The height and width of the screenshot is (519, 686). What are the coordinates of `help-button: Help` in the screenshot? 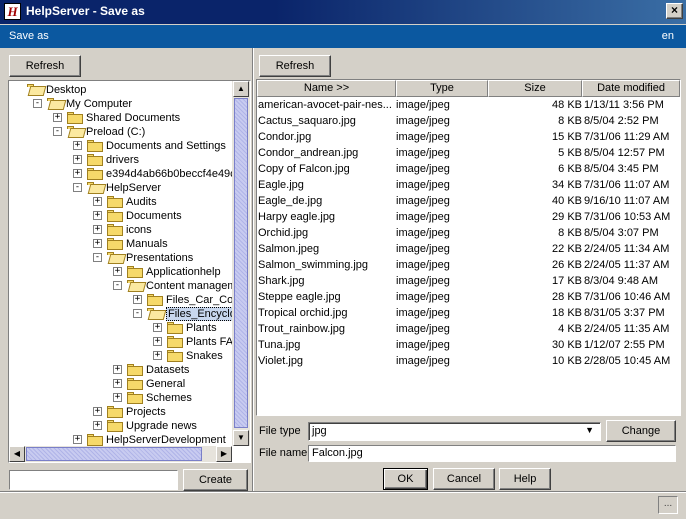 It's located at (525, 479).